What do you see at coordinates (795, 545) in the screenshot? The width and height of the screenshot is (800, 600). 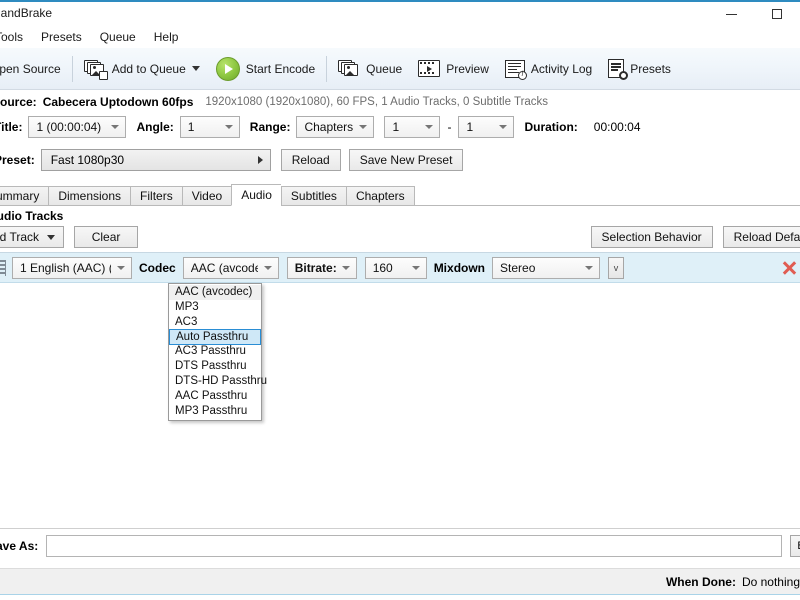 I see `browse-button: B` at bounding box center [795, 545].